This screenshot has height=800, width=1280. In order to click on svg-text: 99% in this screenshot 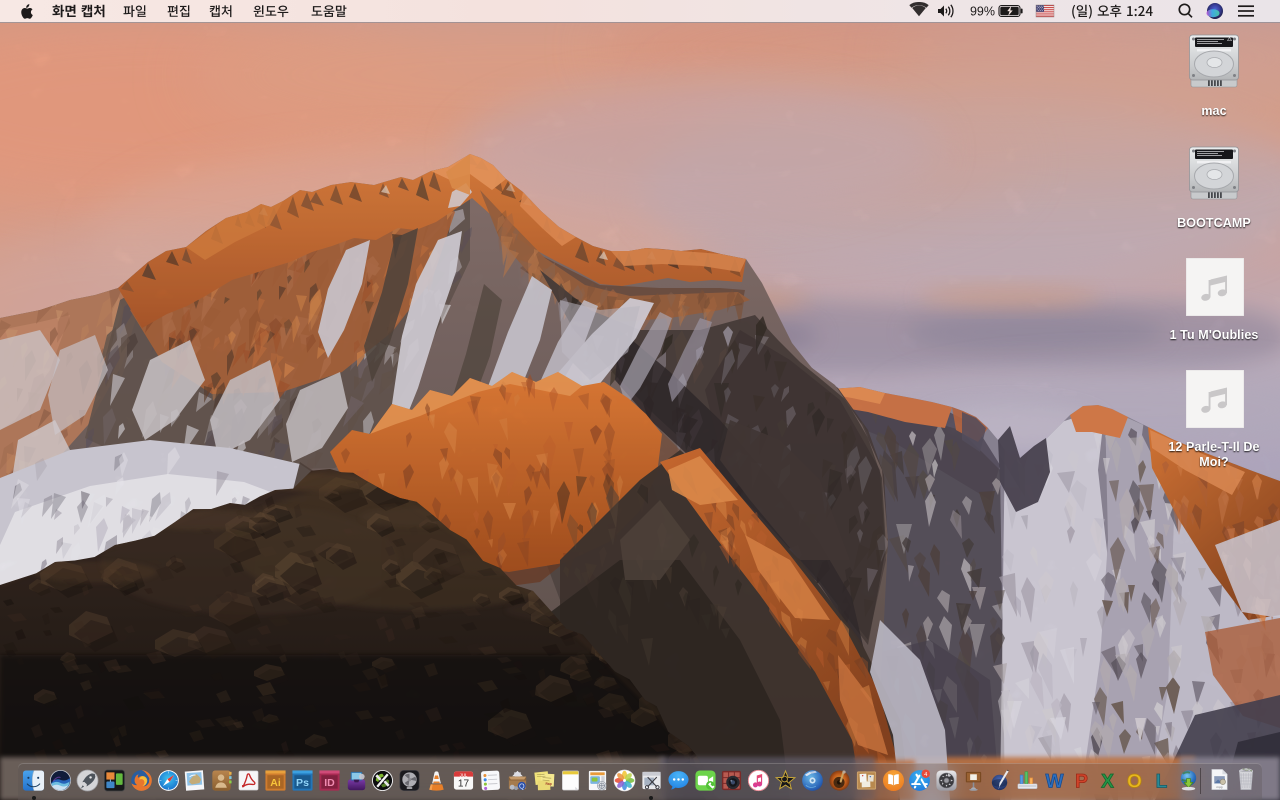, I will do `click(982, 12)`.